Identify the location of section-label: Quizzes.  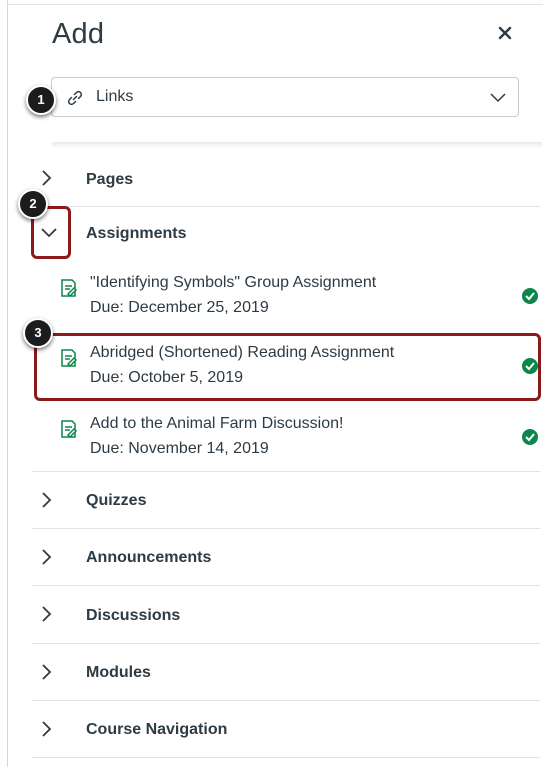
(116, 500).